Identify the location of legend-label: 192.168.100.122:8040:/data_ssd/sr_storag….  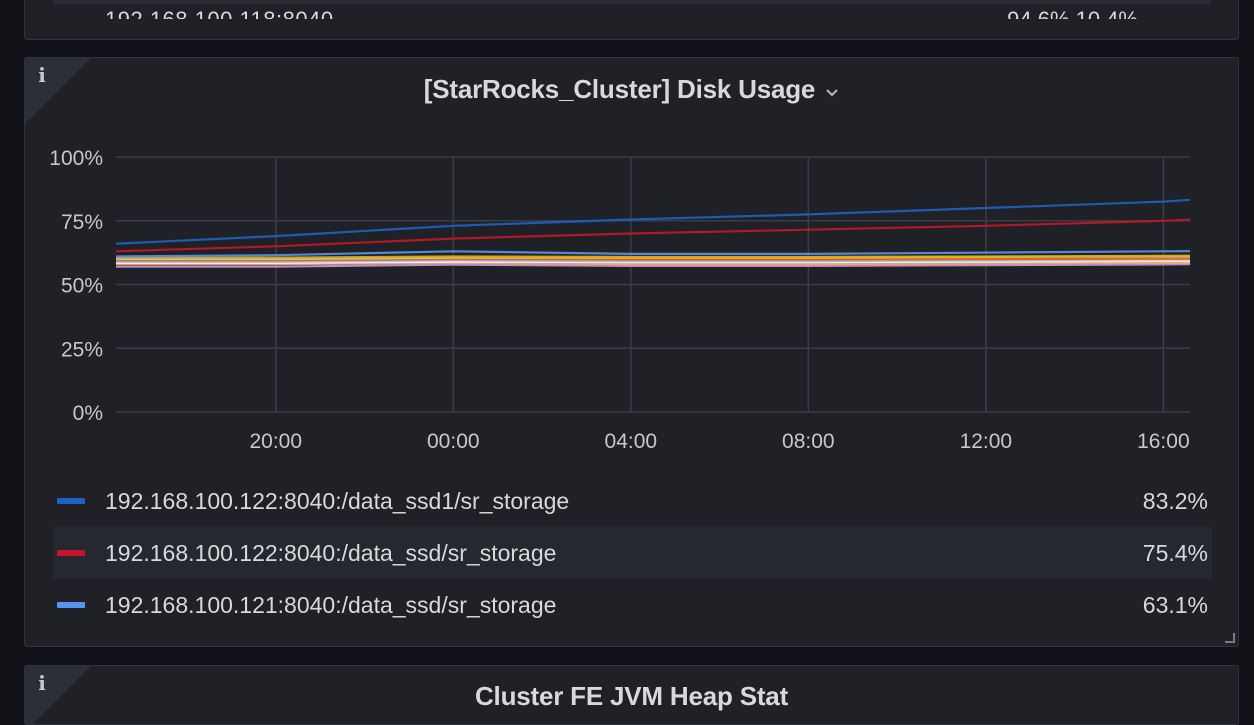
(331, 552).